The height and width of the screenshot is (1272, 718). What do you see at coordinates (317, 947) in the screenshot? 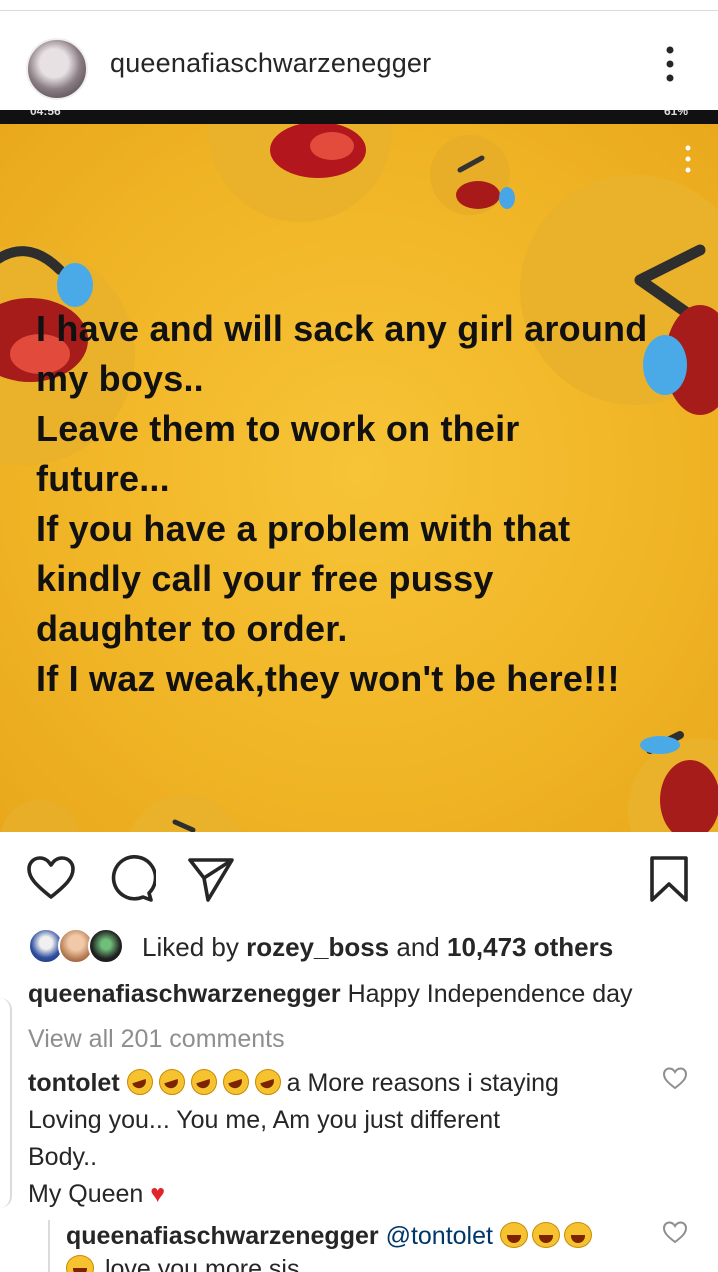
I see `liker-username: rozey_boss` at bounding box center [317, 947].